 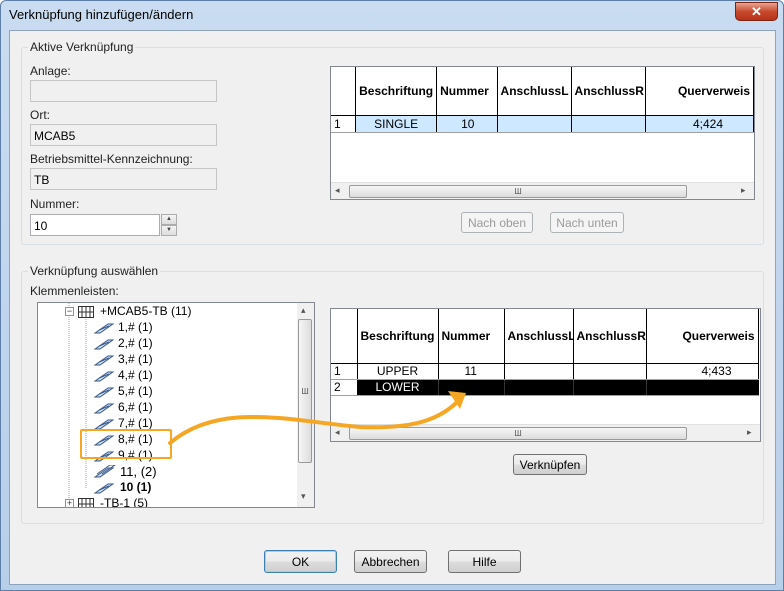 What do you see at coordinates (471, 371) in the screenshot?
I see `cell-nummer: 11` at bounding box center [471, 371].